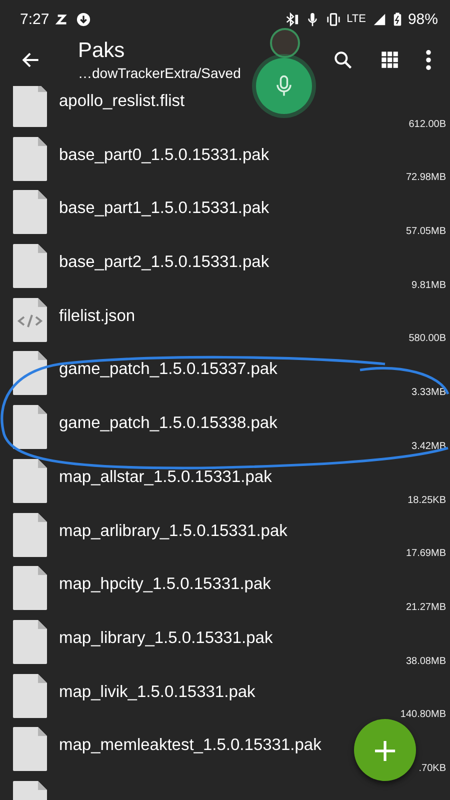 The height and width of the screenshot is (800, 450). I want to click on file-name: map_hpcity_1.5.0.15331.pak, so click(165, 584).